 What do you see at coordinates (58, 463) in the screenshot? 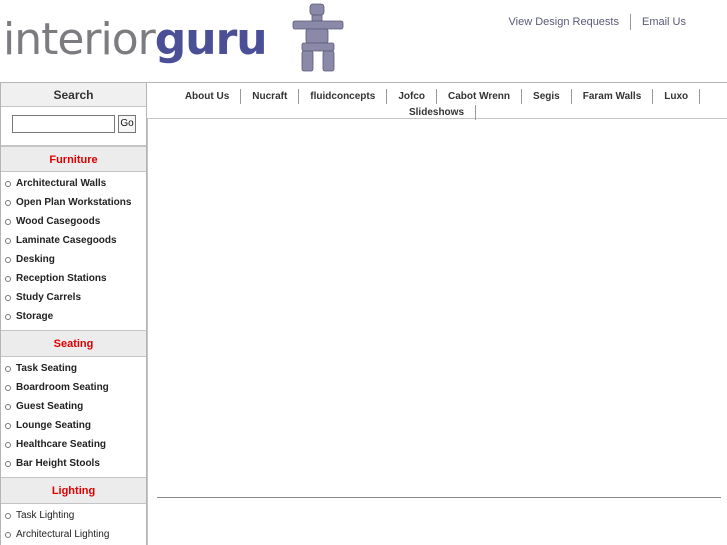
I see `list-item-label: Bar Height Stools` at bounding box center [58, 463].